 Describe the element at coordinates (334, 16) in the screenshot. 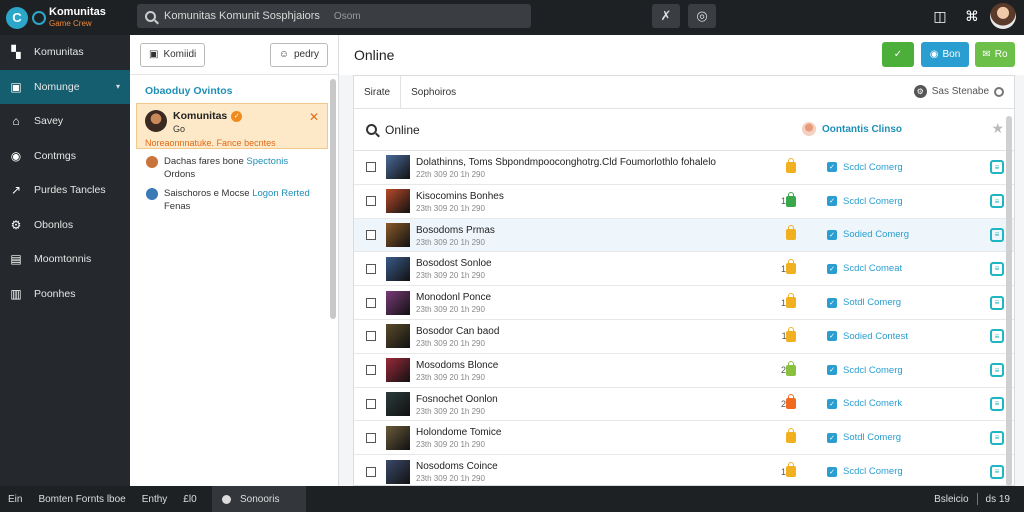

I see `search-bar: Komunitas Komunit Sosphjaiors Osom` at that location.